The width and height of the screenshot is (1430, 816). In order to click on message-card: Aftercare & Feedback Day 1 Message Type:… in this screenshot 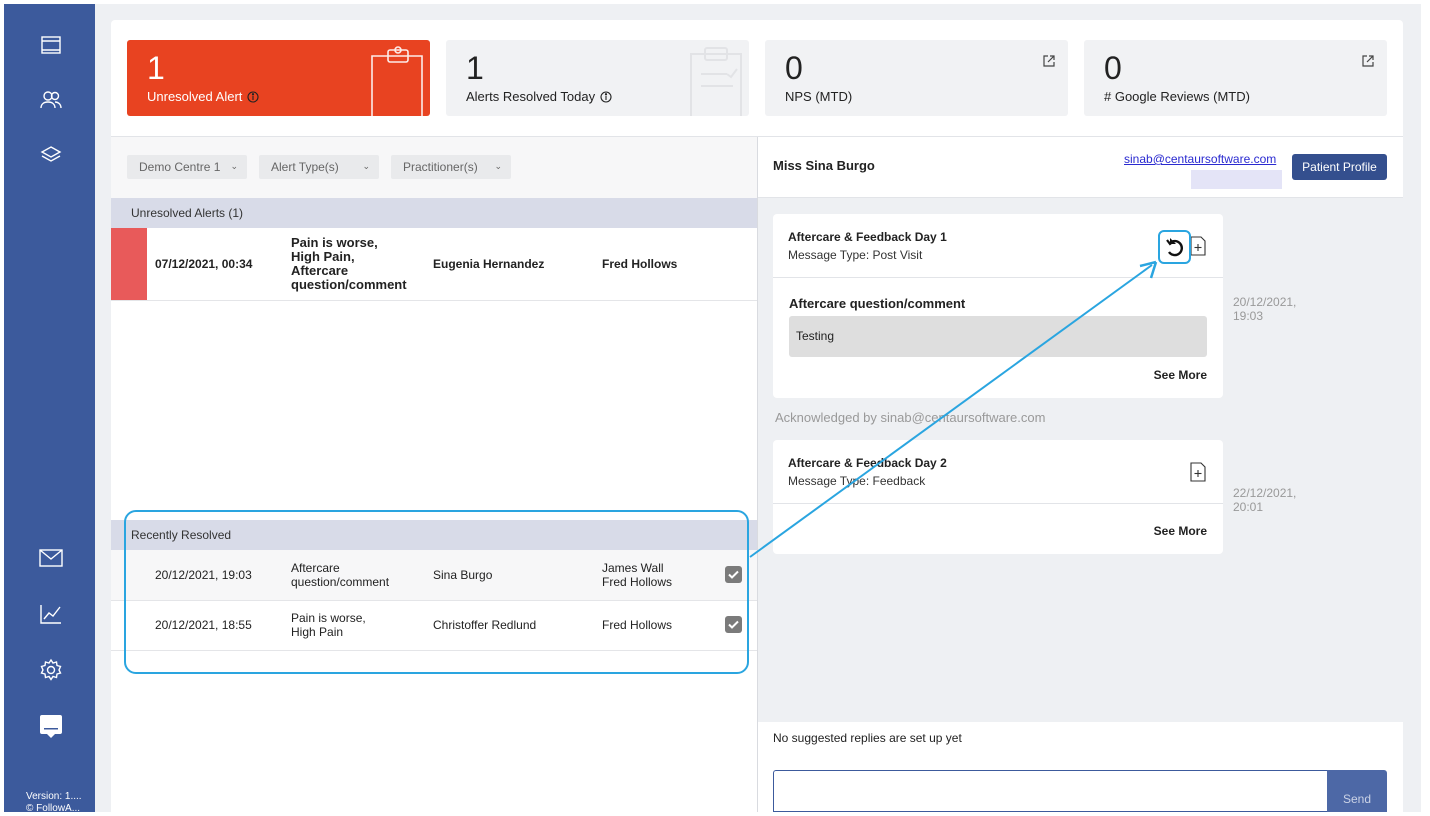, I will do `click(998, 306)`.